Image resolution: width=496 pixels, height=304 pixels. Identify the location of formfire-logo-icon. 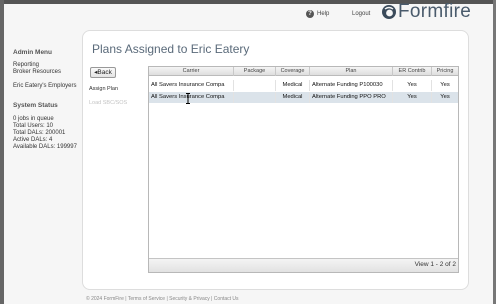
(389, 12).